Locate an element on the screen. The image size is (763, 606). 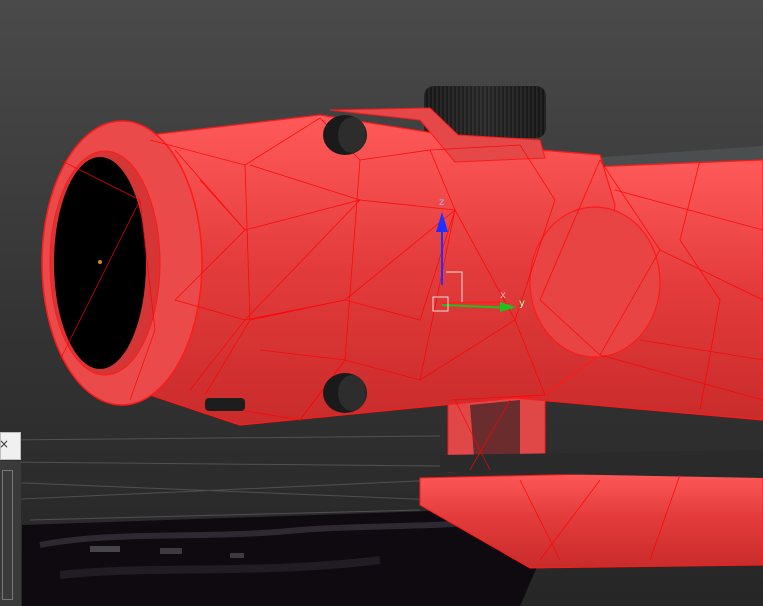
gizmo-x-label: x is located at coordinates (503, 295).